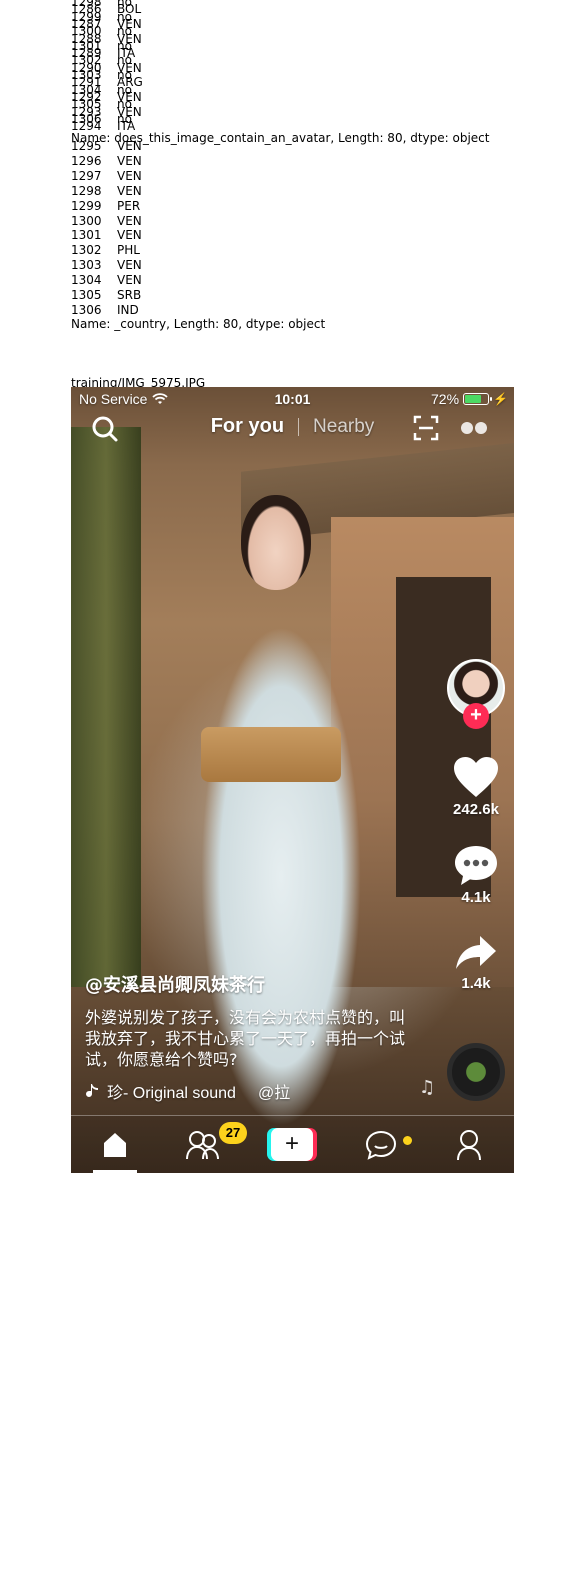 This screenshot has height=1584, width=576. What do you see at coordinates (233, 1133) in the screenshot?
I see `friends-badge: 27` at bounding box center [233, 1133].